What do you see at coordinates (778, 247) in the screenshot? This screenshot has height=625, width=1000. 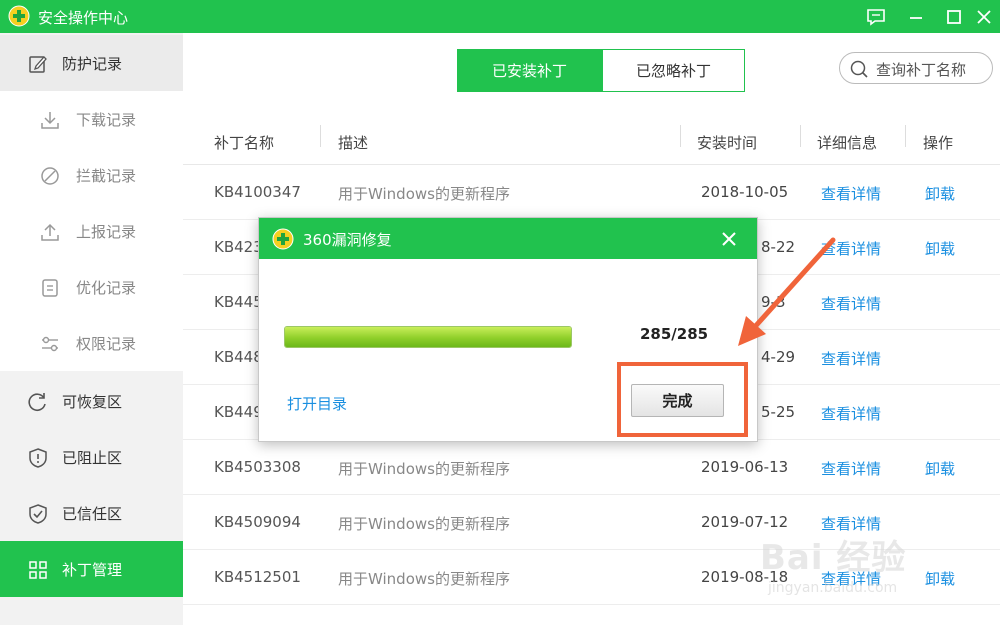 I see `patch-date: 8-22` at bounding box center [778, 247].